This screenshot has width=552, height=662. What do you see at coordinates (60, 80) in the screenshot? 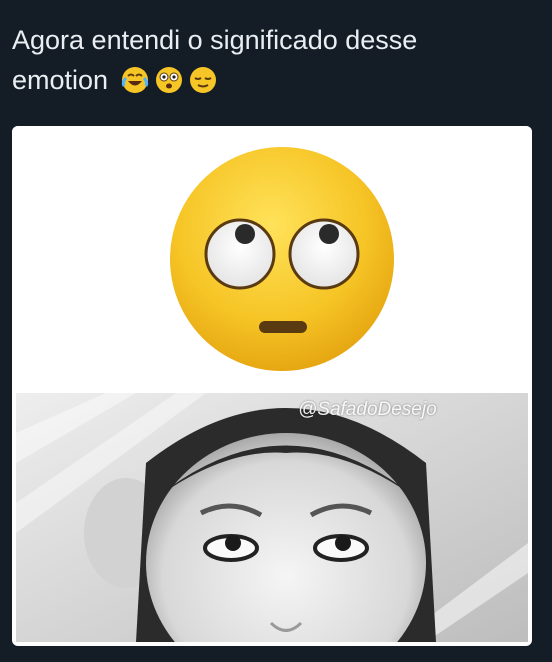
I see `tweet-line-2-text: emotion` at bounding box center [60, 80].